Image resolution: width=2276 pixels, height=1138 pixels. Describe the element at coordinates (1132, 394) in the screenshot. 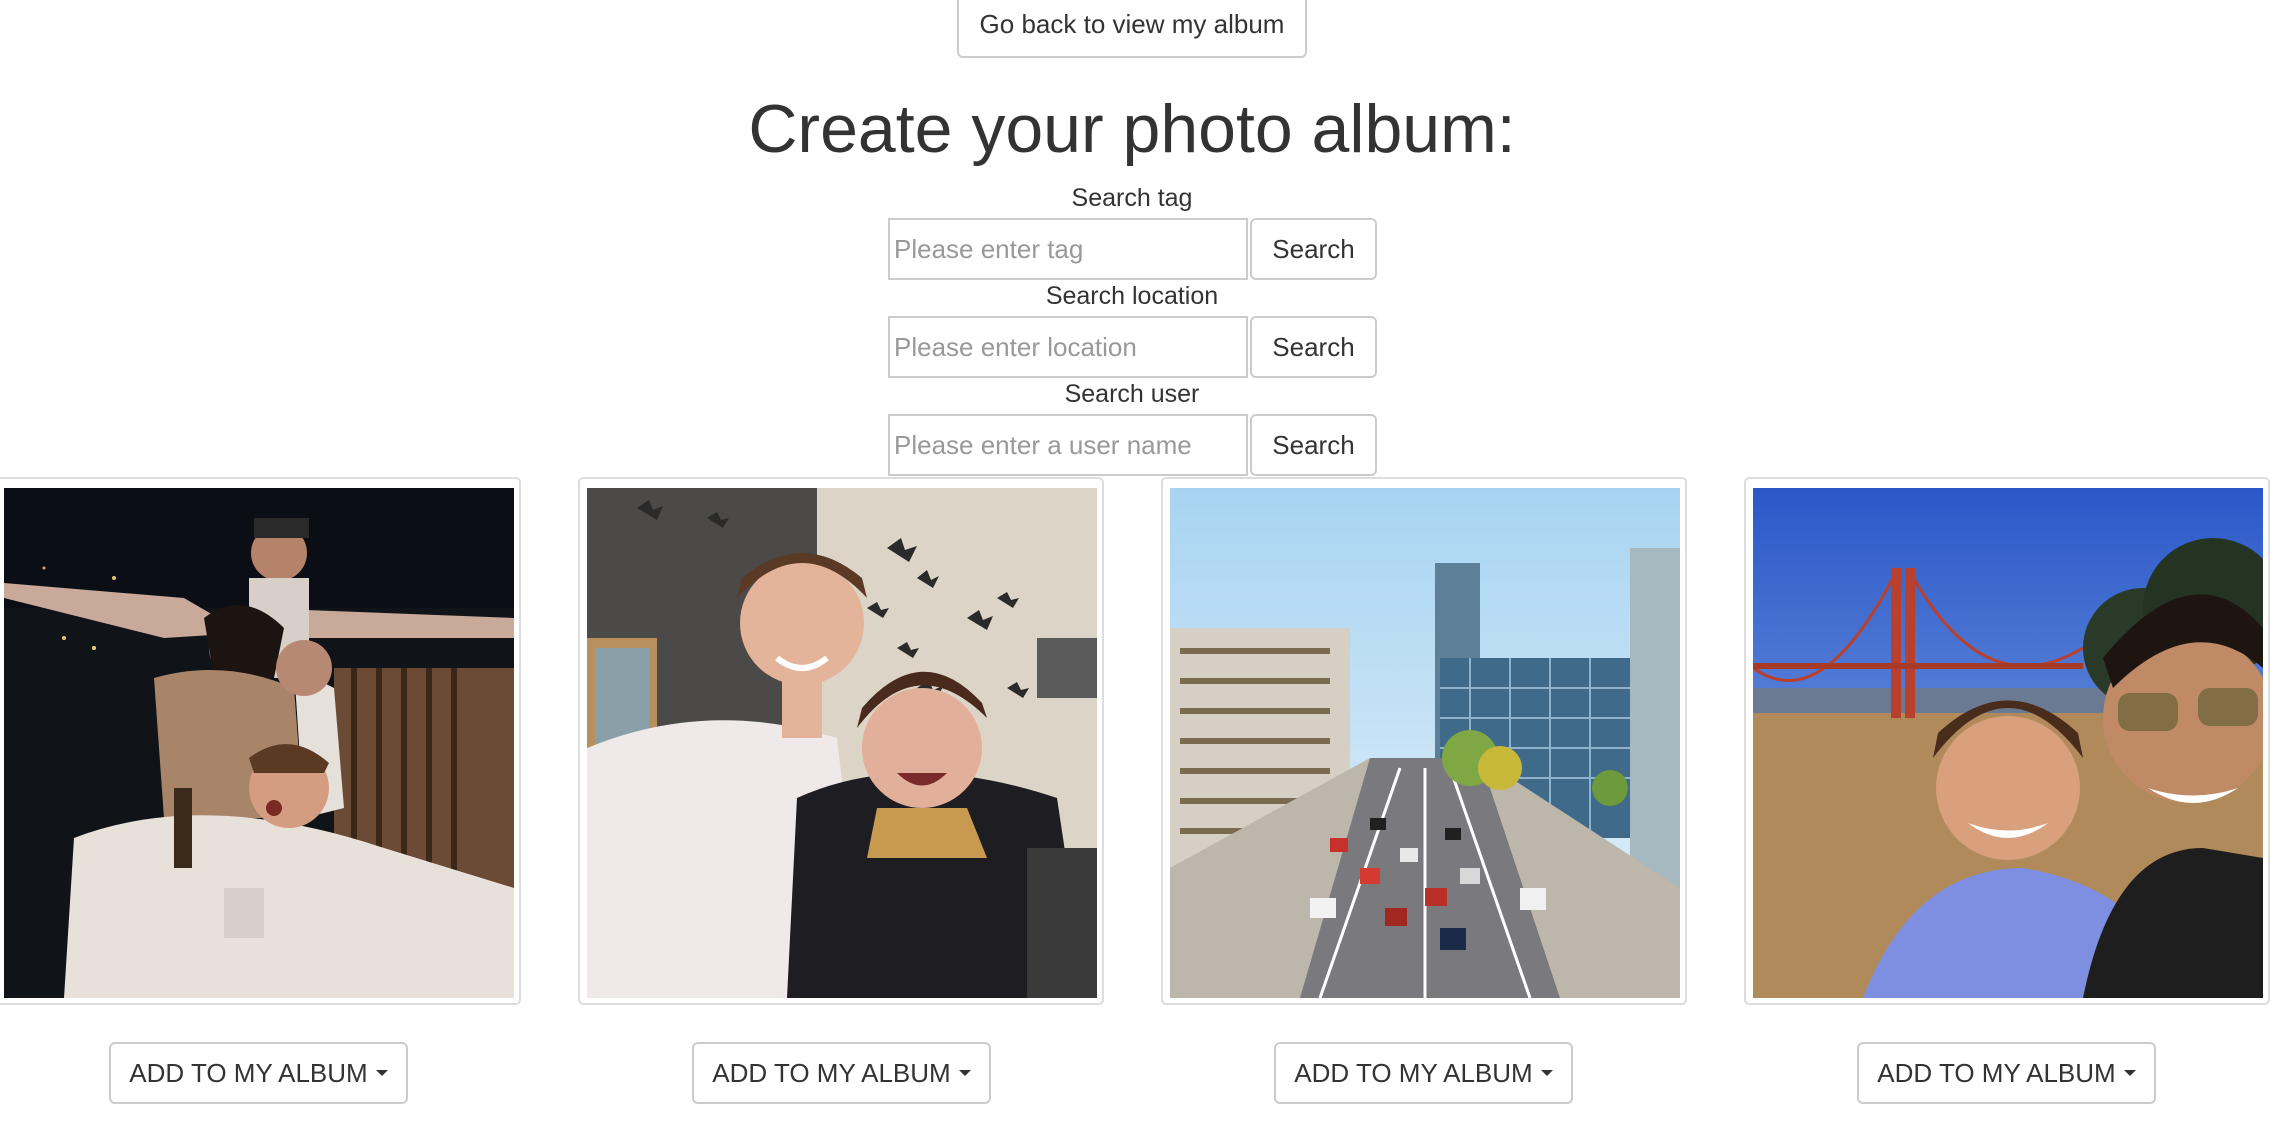

I see `search-user-label: Search user` at that location.